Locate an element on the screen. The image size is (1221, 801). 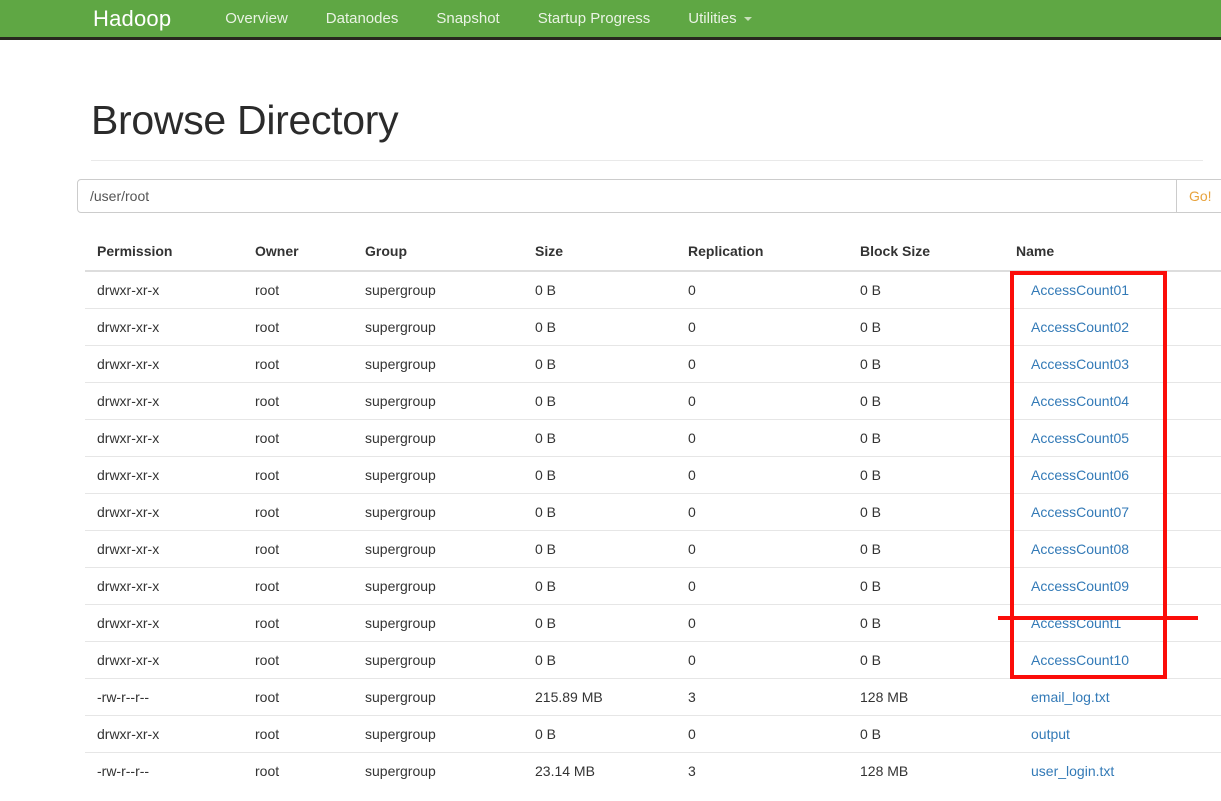
nav-item-label: Datanodes is located at coordinates (362, 18).